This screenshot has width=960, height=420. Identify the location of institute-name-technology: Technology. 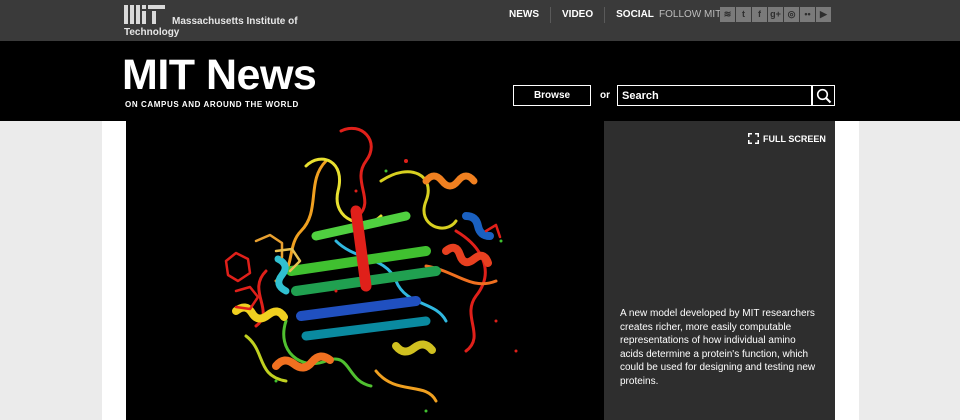
(152, 32).